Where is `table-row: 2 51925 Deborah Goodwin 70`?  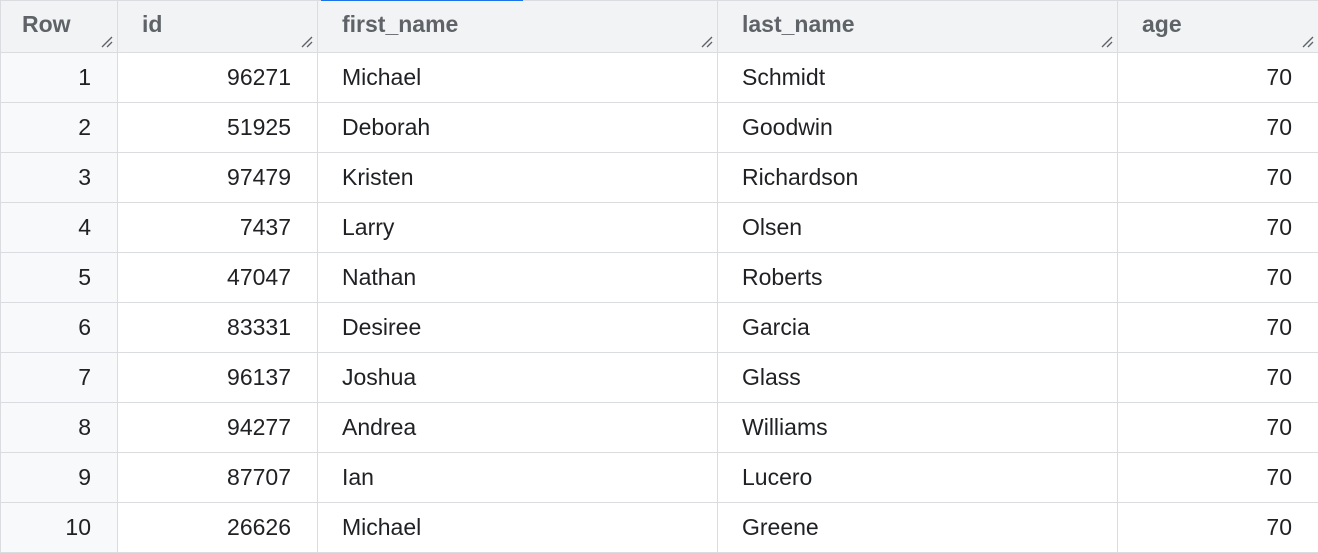 table-row: 2 51925 Deborah Goodwin 70 is located at coordinates (659, 127).